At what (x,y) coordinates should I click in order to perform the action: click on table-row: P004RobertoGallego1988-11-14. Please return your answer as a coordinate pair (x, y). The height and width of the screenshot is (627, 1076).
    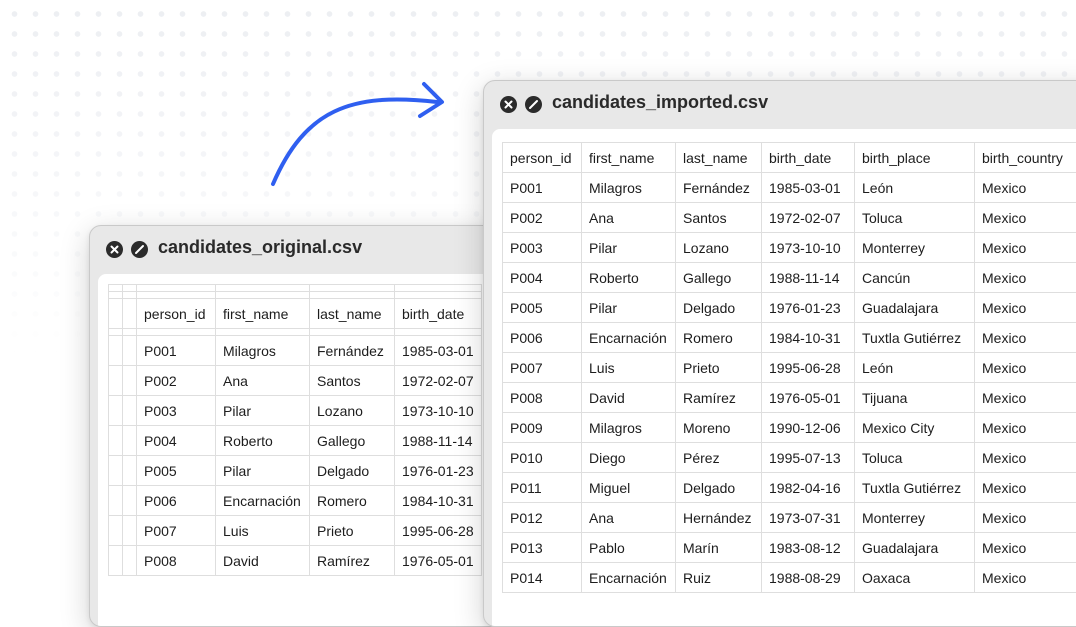
    Looking at the image, I should click on (295, 441).